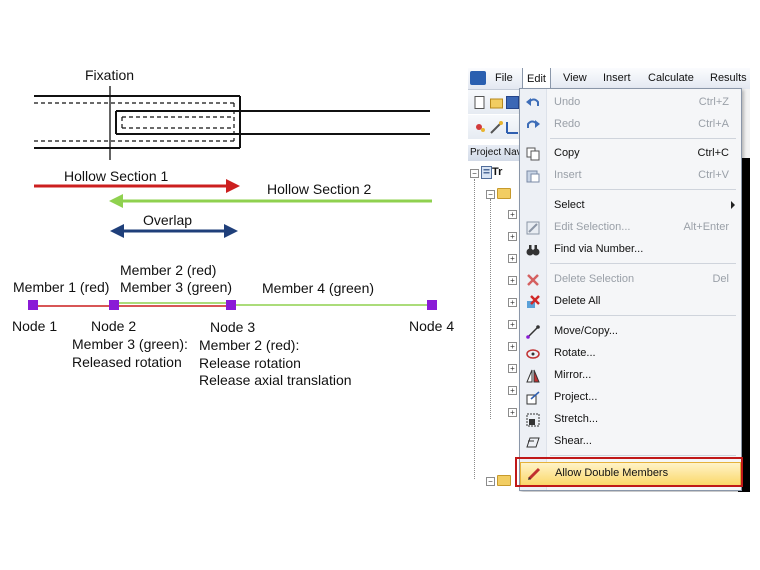 Image resolution: width=760 pixels, height=570 pixels. I want to click on tree-collapse-folder-2: −, so click(490, 481).